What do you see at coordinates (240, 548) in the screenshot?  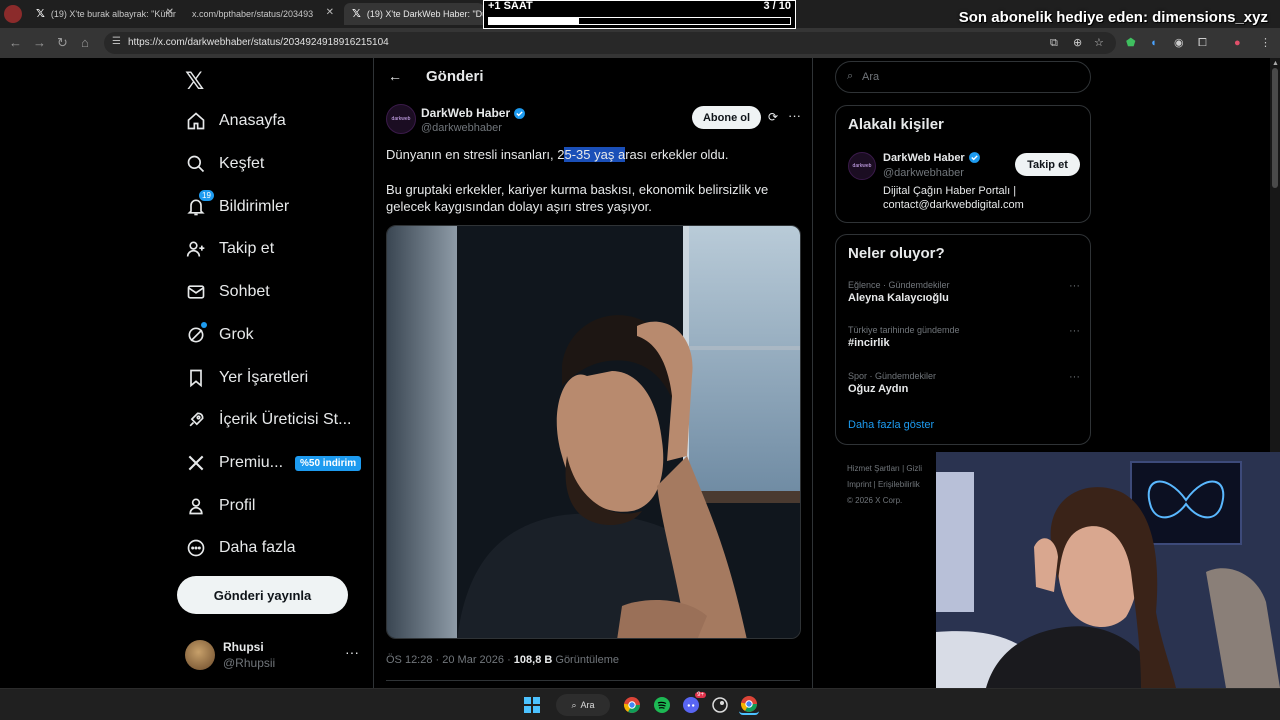 I see `nav-more: Daha fazla` at bounding box center [240, 548].